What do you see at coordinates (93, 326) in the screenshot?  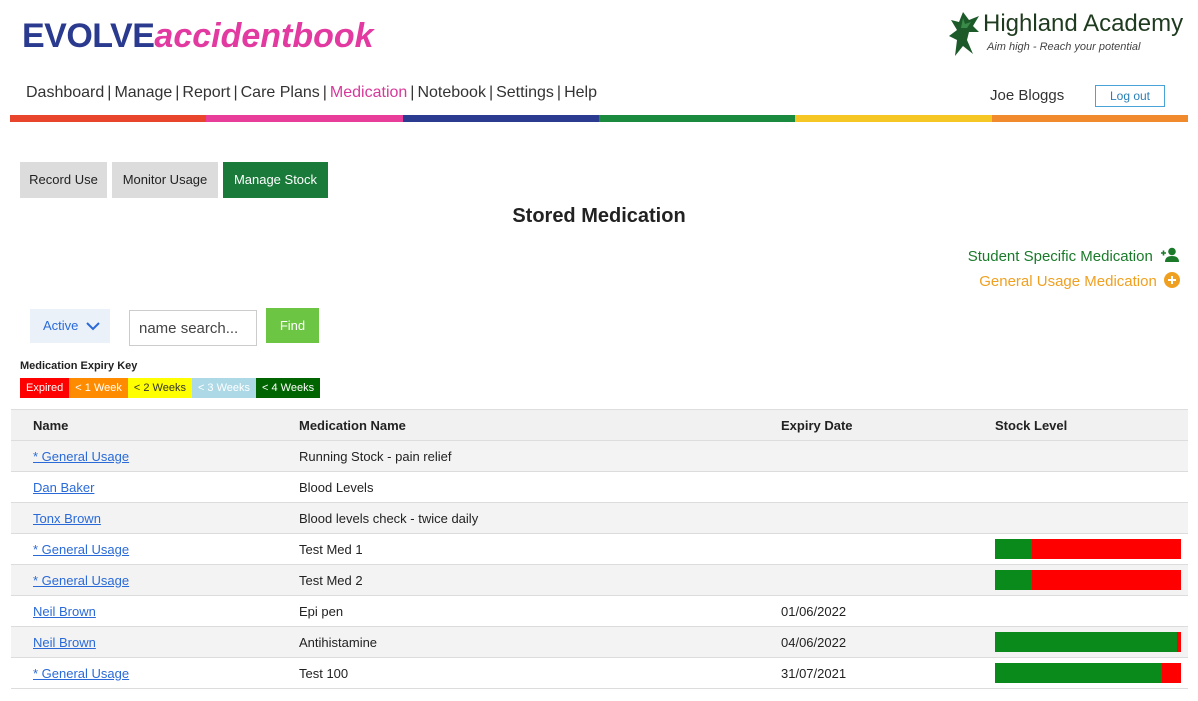 I see `chevron-down-icon` at bounding box center [93, 326].